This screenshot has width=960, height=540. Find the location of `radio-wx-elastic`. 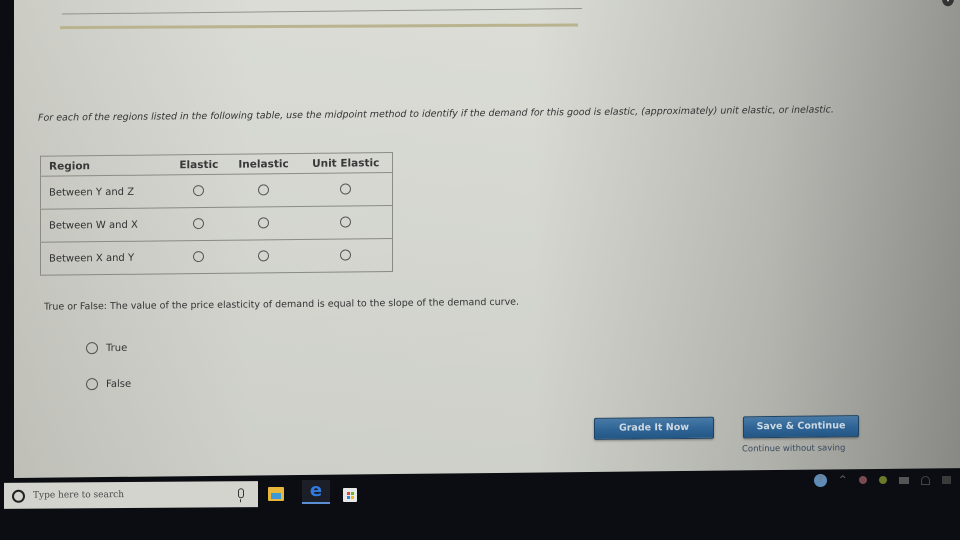

radio-wx-elastic is located at coordinates (199, 224).